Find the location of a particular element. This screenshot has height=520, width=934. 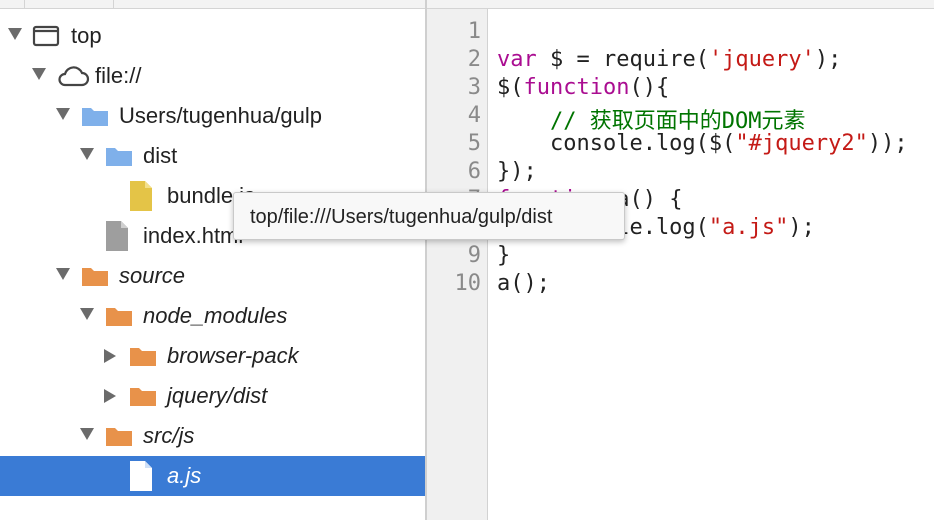

tree-item-label: top is located at coordinates (86, 35).